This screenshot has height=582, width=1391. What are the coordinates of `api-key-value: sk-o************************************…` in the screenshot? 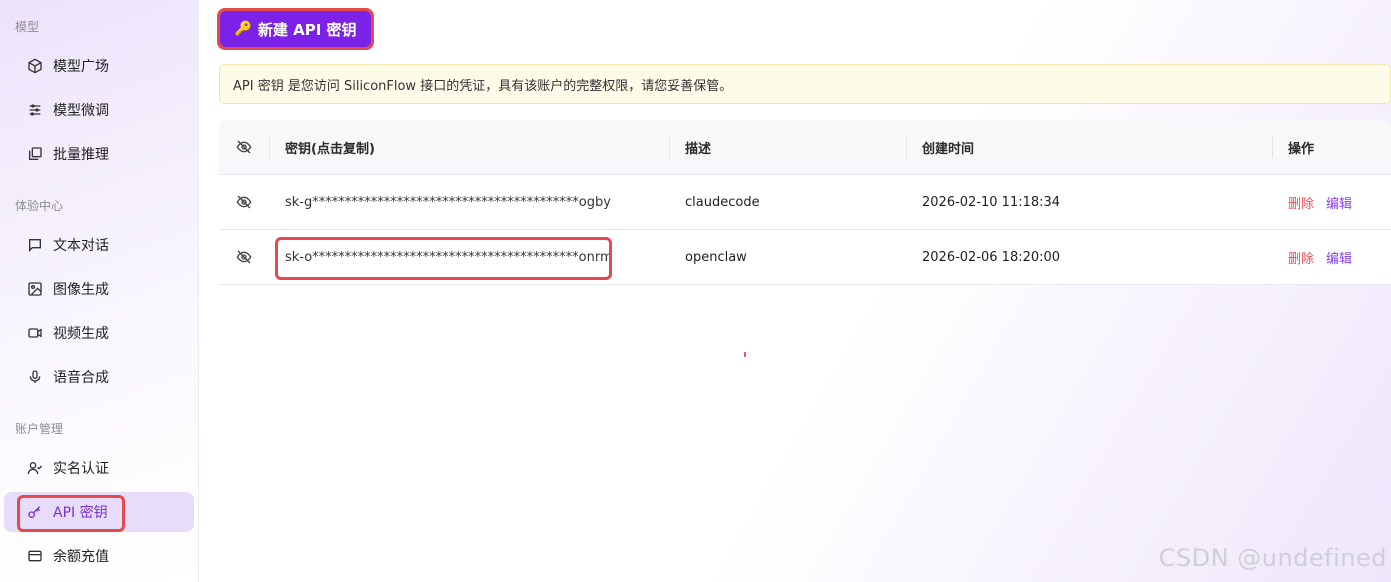 It's located at (469, 257).